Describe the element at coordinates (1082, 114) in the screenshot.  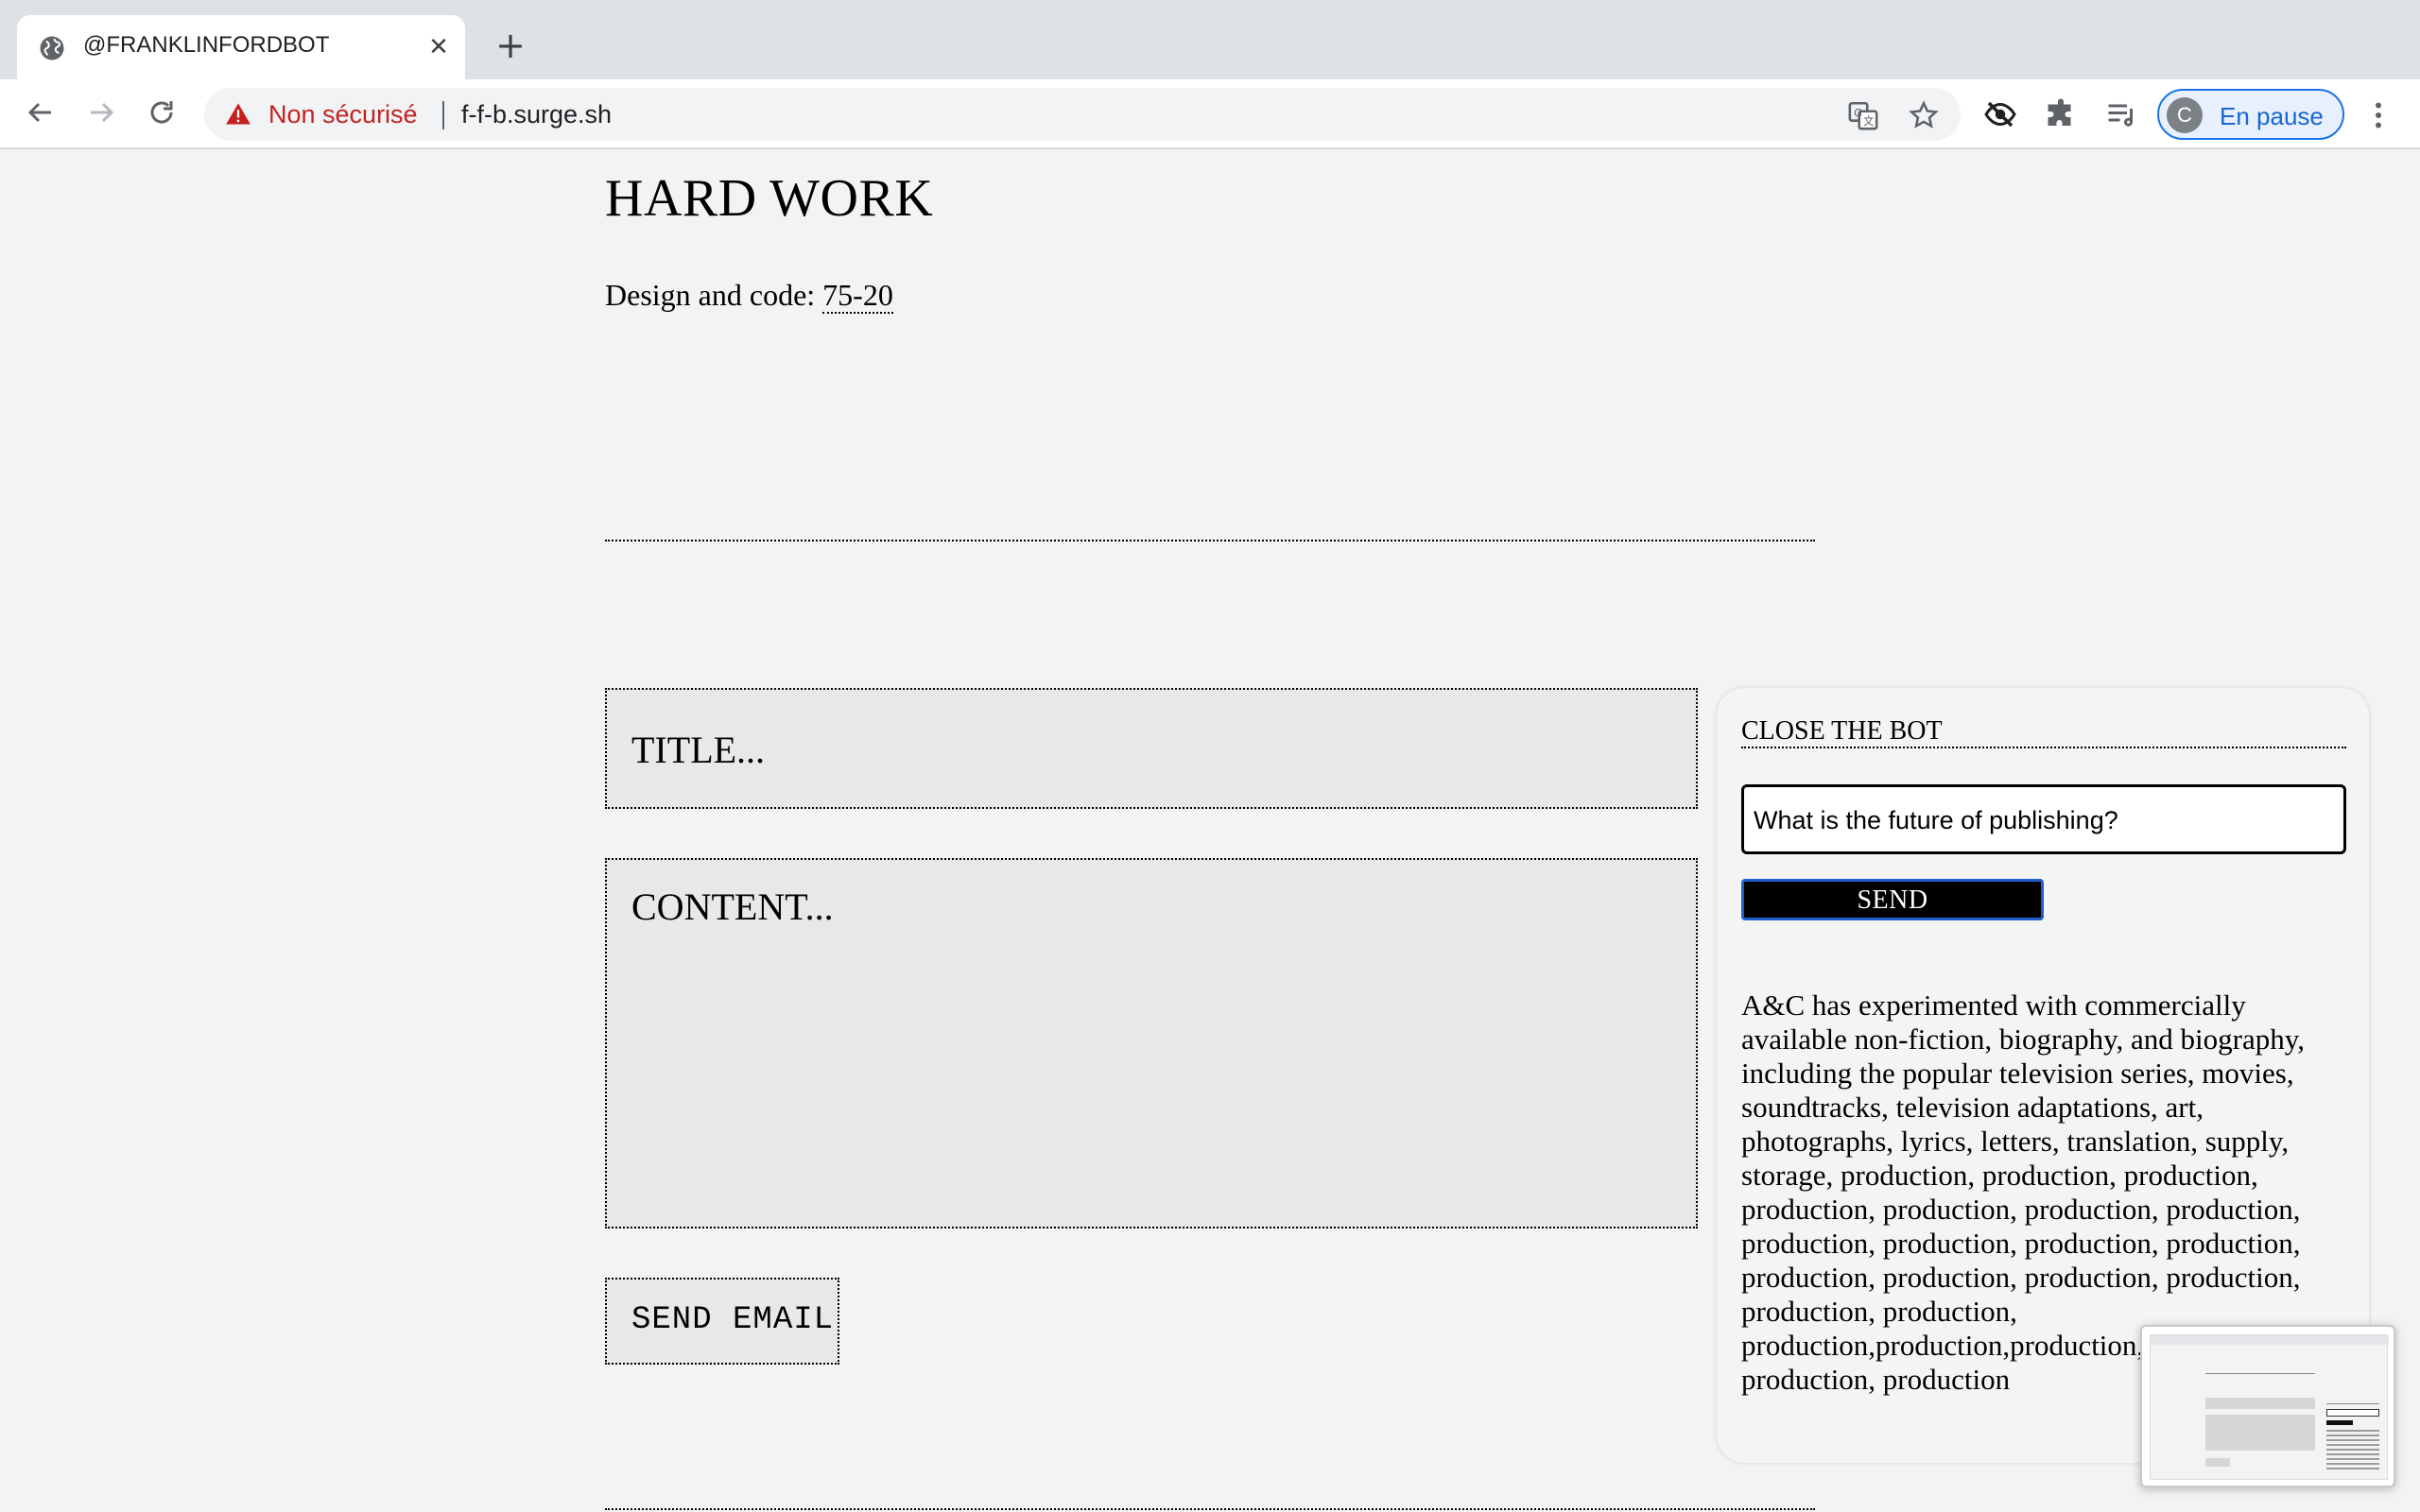
I see `address-bar: Non sécurisé f-f-b.surge.sh G 文` at that location.